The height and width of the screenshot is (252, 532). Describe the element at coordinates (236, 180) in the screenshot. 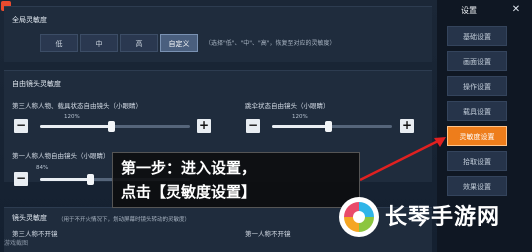

I see `tutorial-callout: 第一步：进入设置， 点击【灵敏度设置】` at that location.